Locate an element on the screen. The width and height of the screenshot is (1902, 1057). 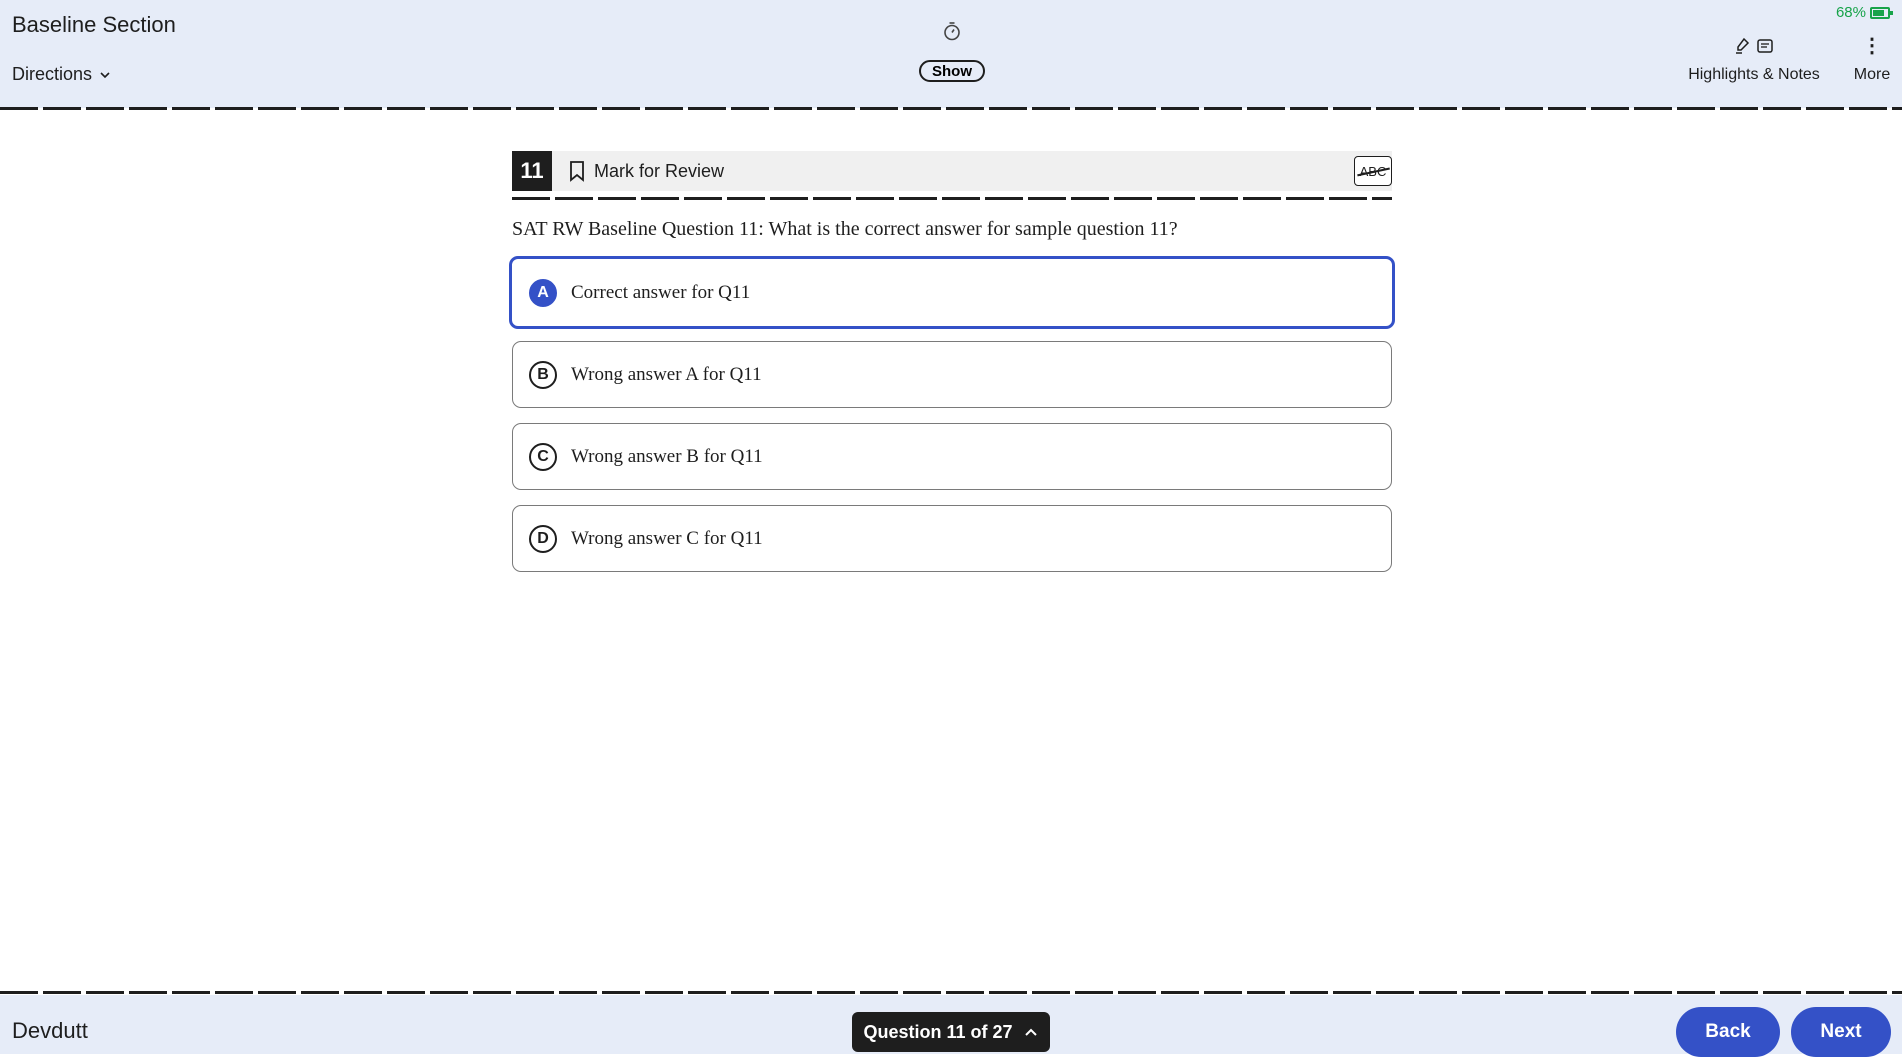
more-menu-button: ⋮ More is located at coordinates (1872, 60).